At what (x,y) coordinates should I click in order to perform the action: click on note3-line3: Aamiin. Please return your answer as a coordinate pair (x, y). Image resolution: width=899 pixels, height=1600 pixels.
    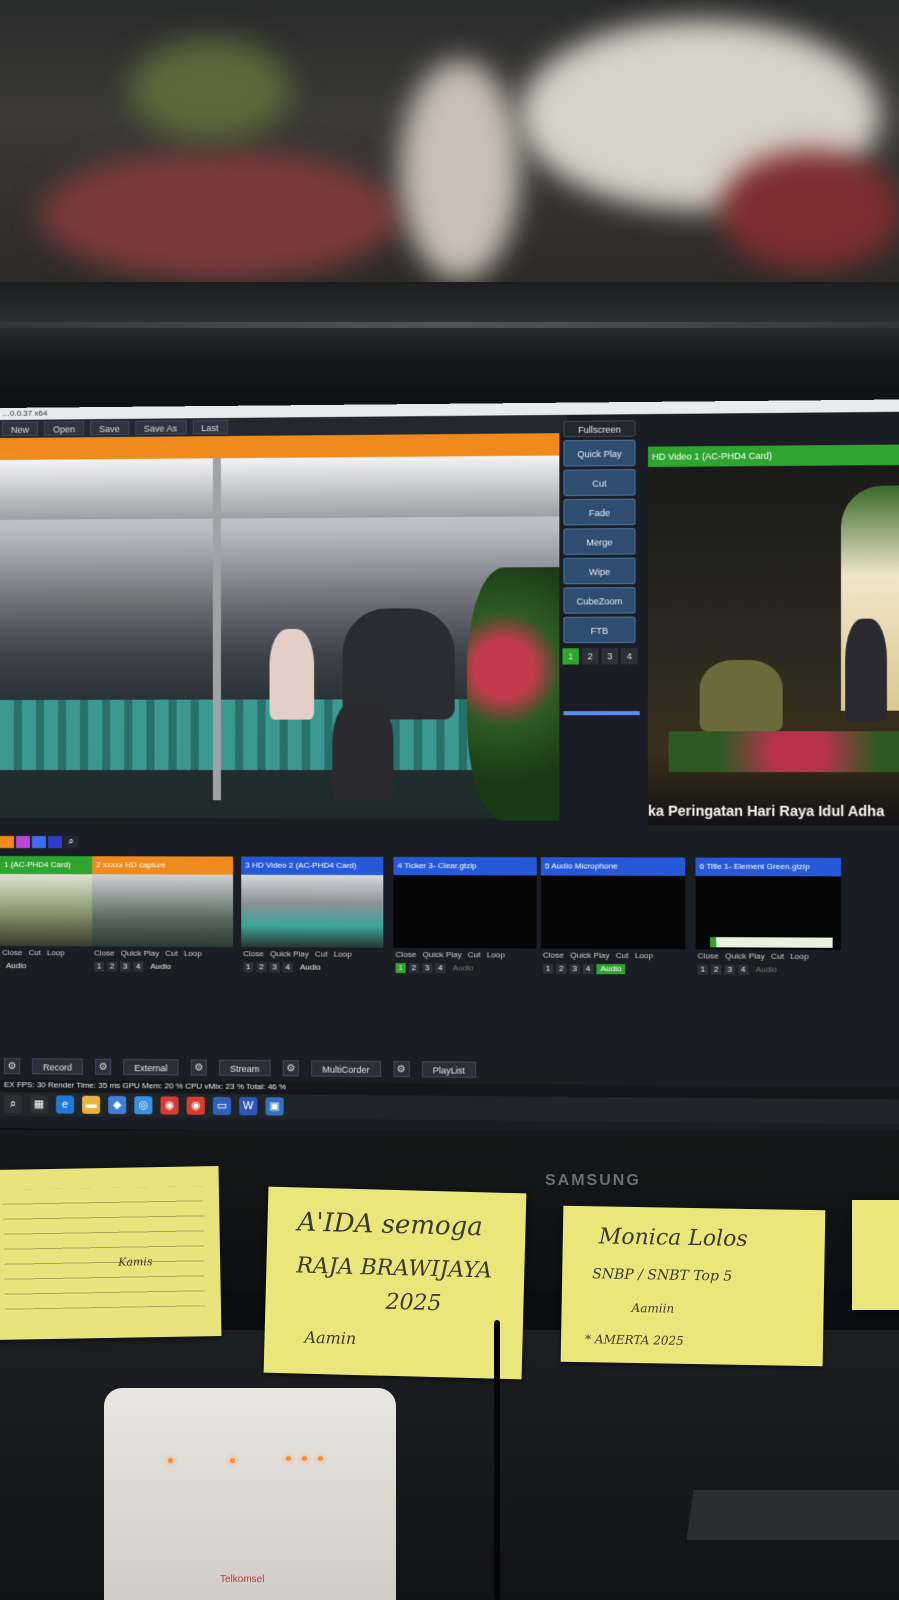
    Looking at the image, I should click on (653, 1308).